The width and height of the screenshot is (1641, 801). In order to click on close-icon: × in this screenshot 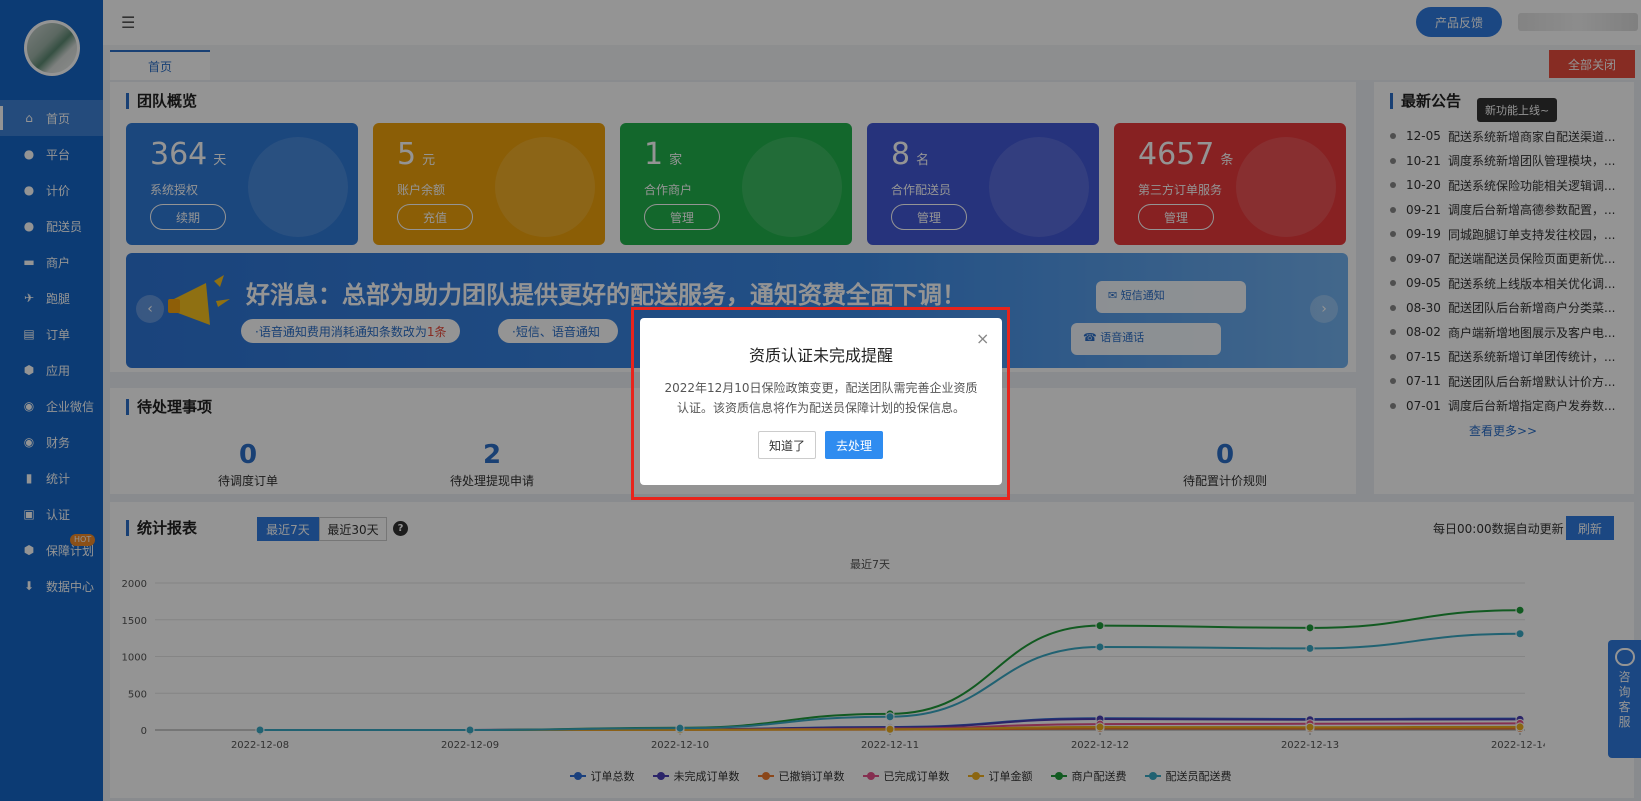, I will do `click(982, 338)`.